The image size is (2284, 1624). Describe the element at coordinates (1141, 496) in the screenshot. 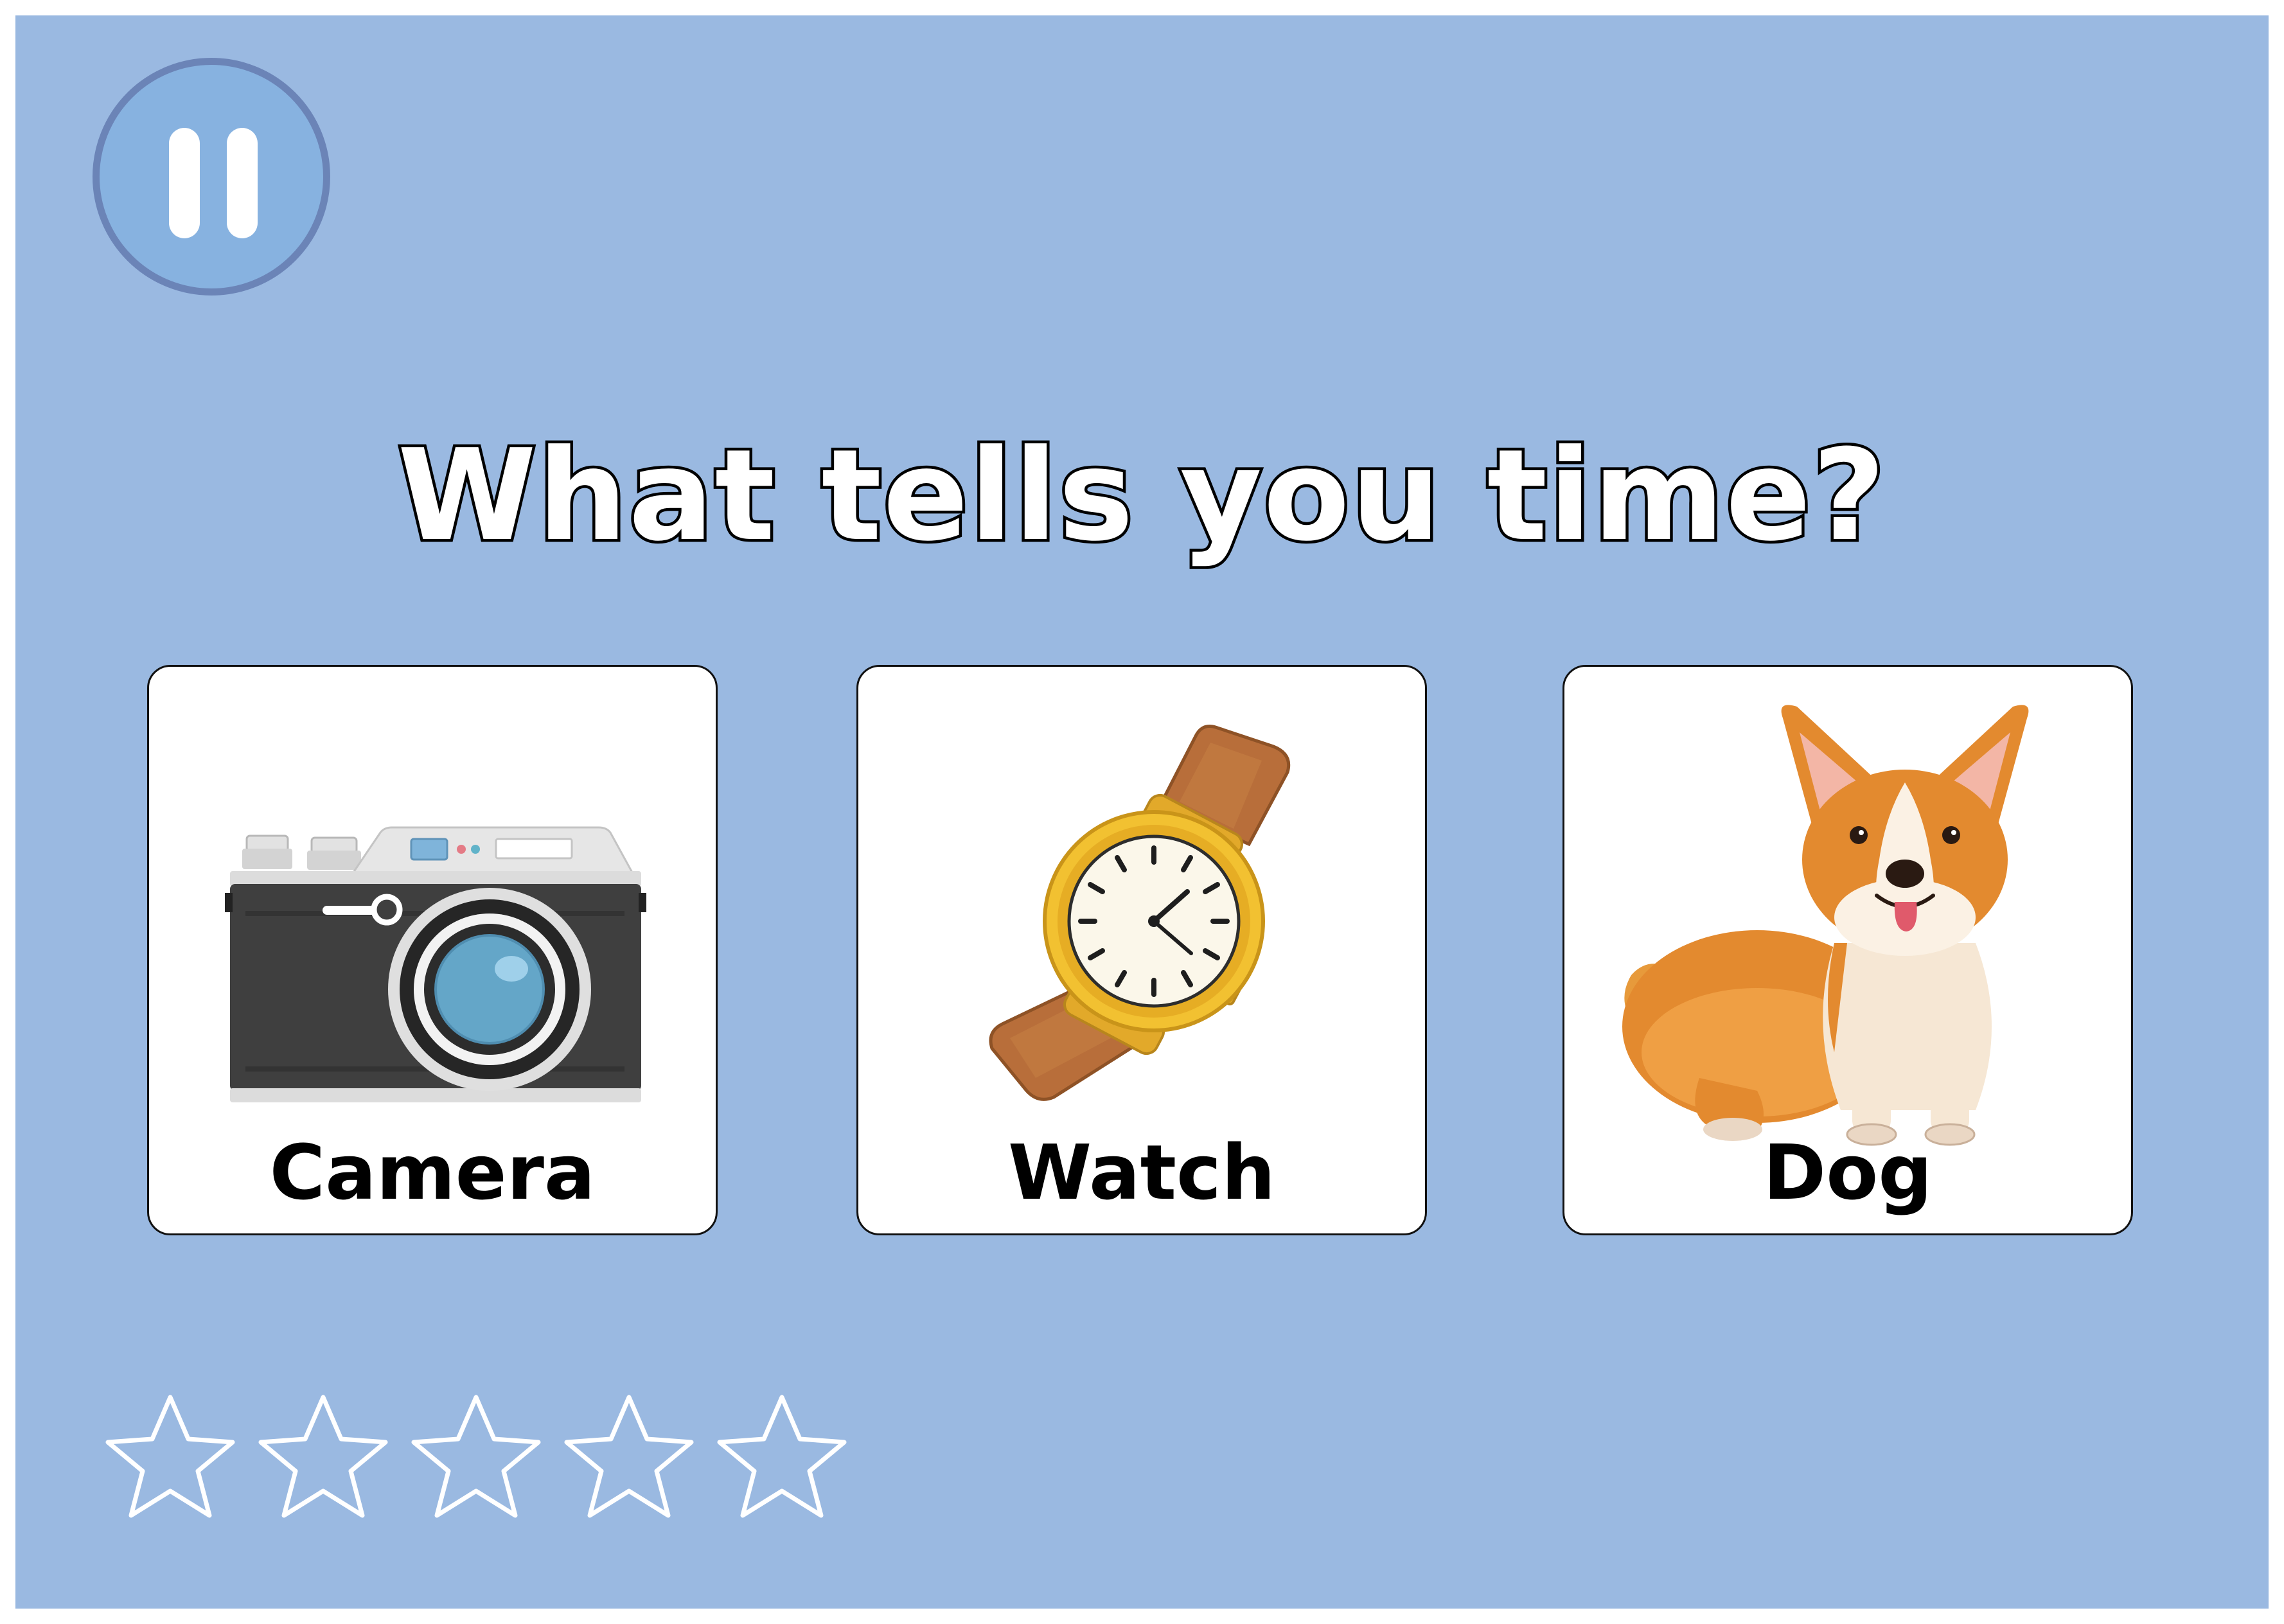

I see `question-text: What tells you time?` at that location.